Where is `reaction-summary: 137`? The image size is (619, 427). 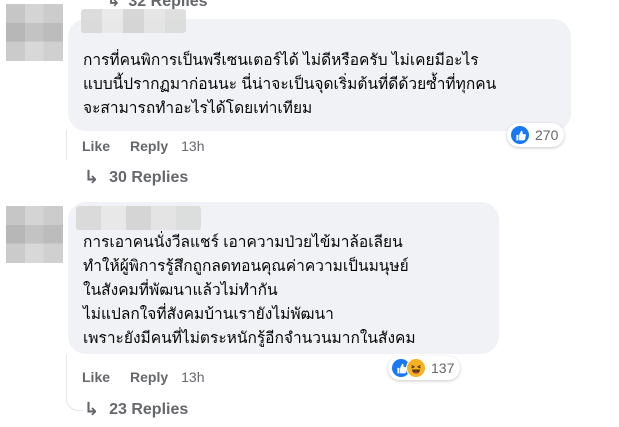 reaction-summary: 137 is located at coordinates (424, 368).